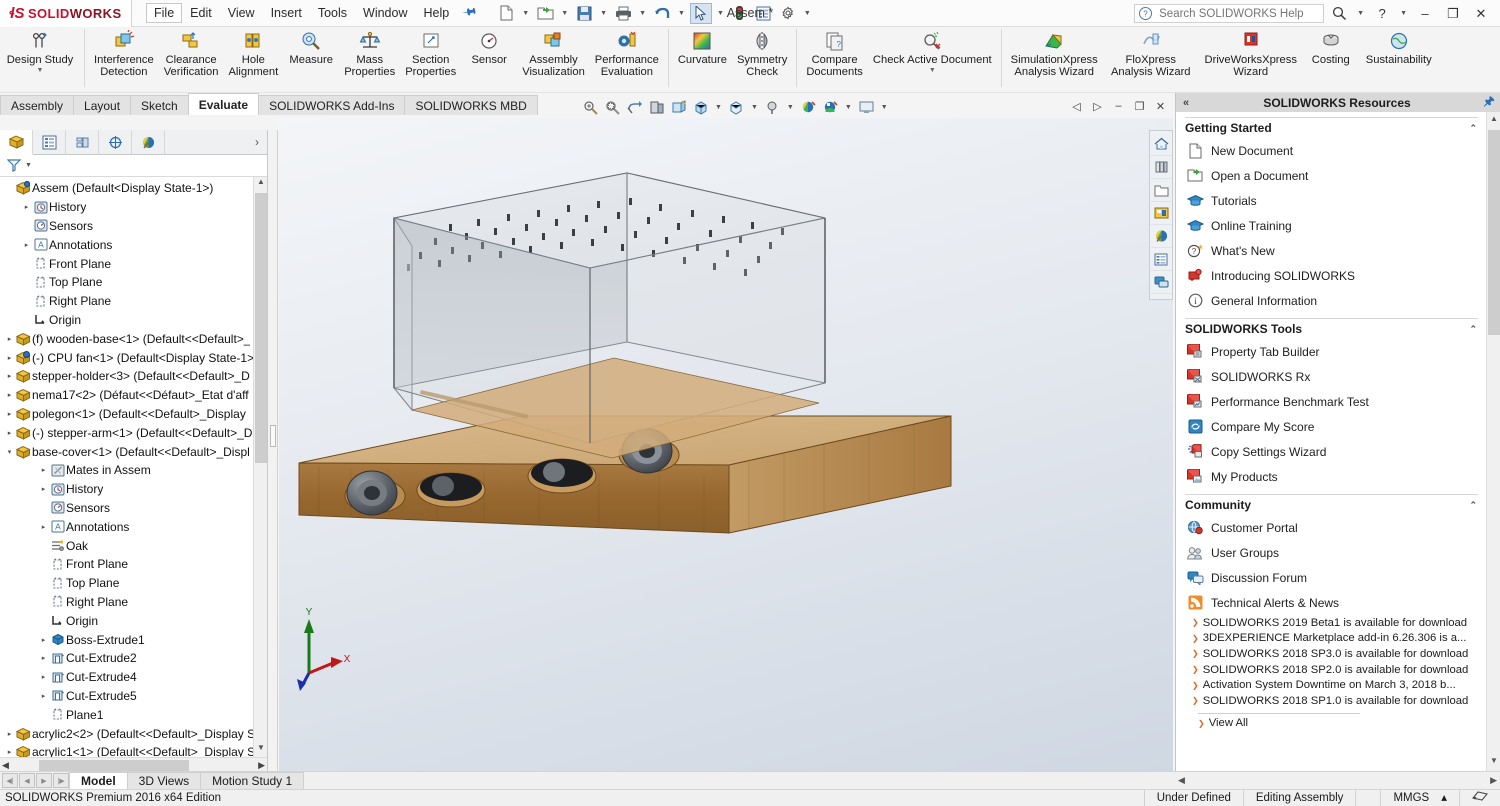 The image size is (1500, 806). What do you see at coordinates (1161, 236) in the screenshot?
I see `appearances-scenes-icon` at bounding box center [1161, 236].